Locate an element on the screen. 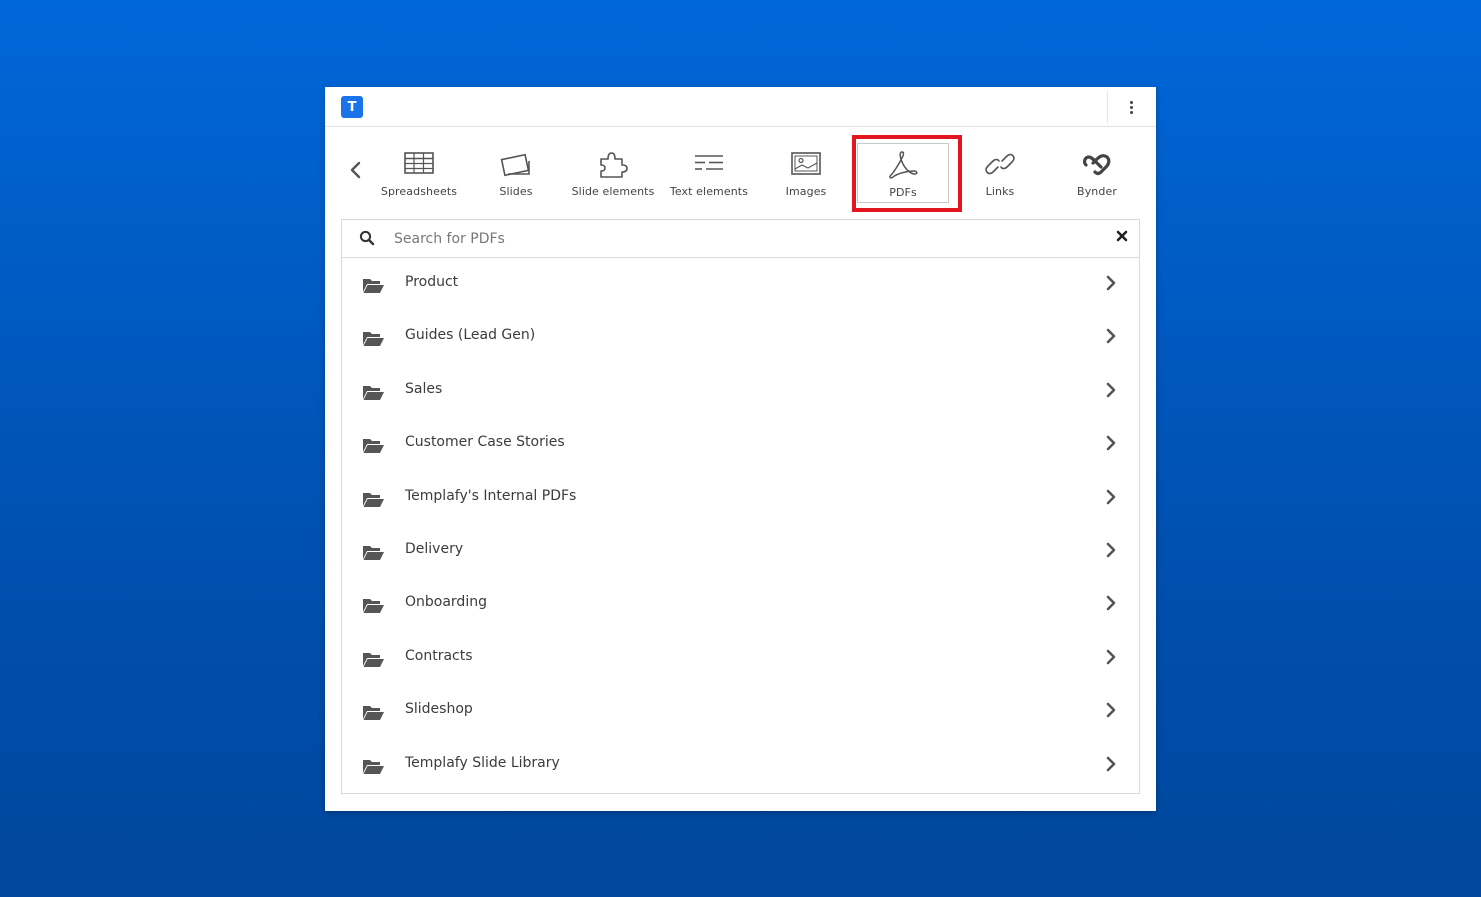 The height and width of the screenshot is (897, 1481). category-images: Images is located at coordinates (806, 173).